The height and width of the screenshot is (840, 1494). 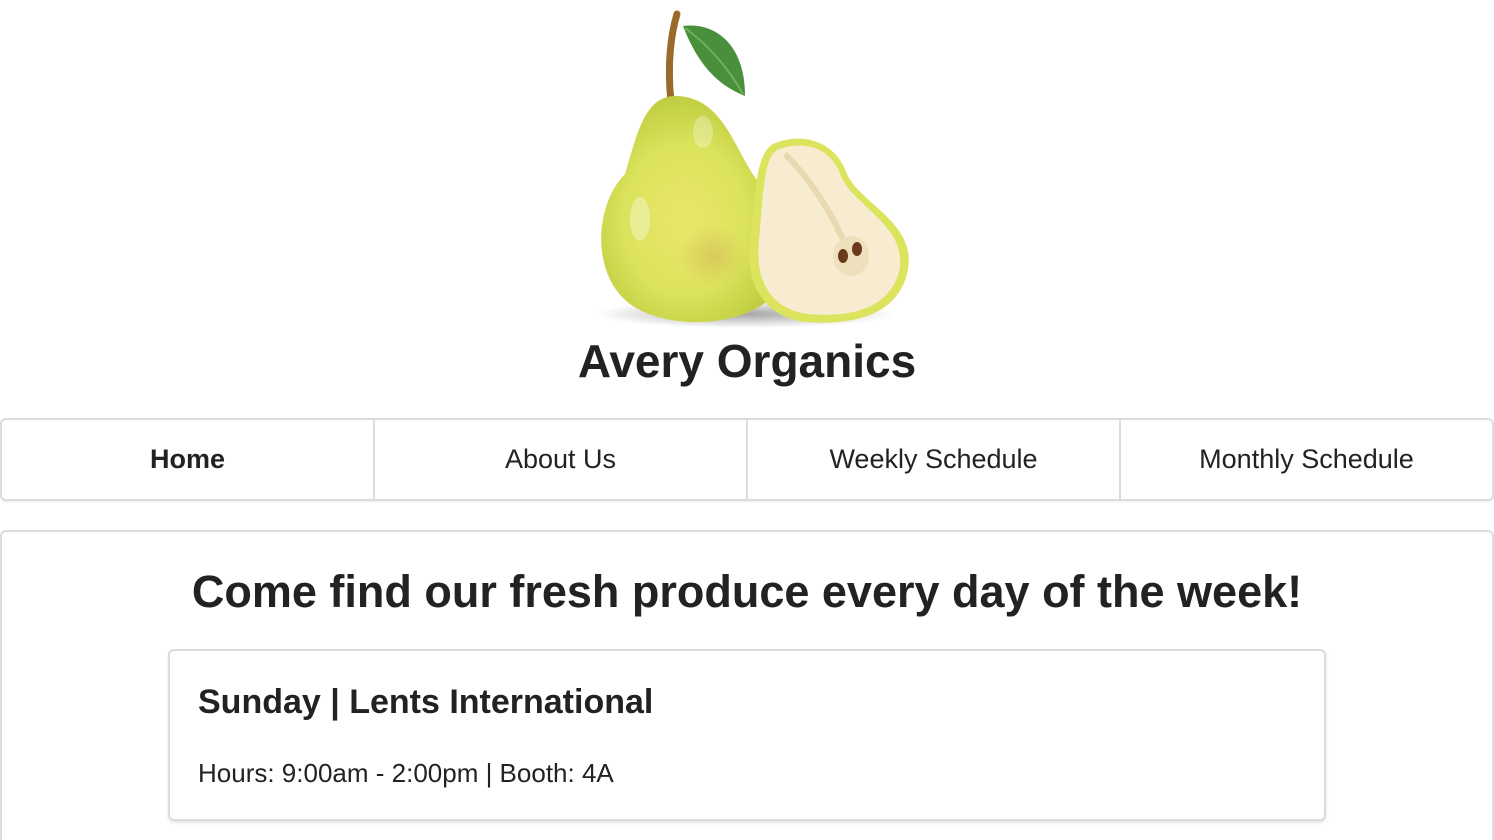 What do you see at coordinates (934, 459) in the screenshot?
I see `nav-item-weekly-schedule: Weekly Schedule` at bounding box center [934, 459].